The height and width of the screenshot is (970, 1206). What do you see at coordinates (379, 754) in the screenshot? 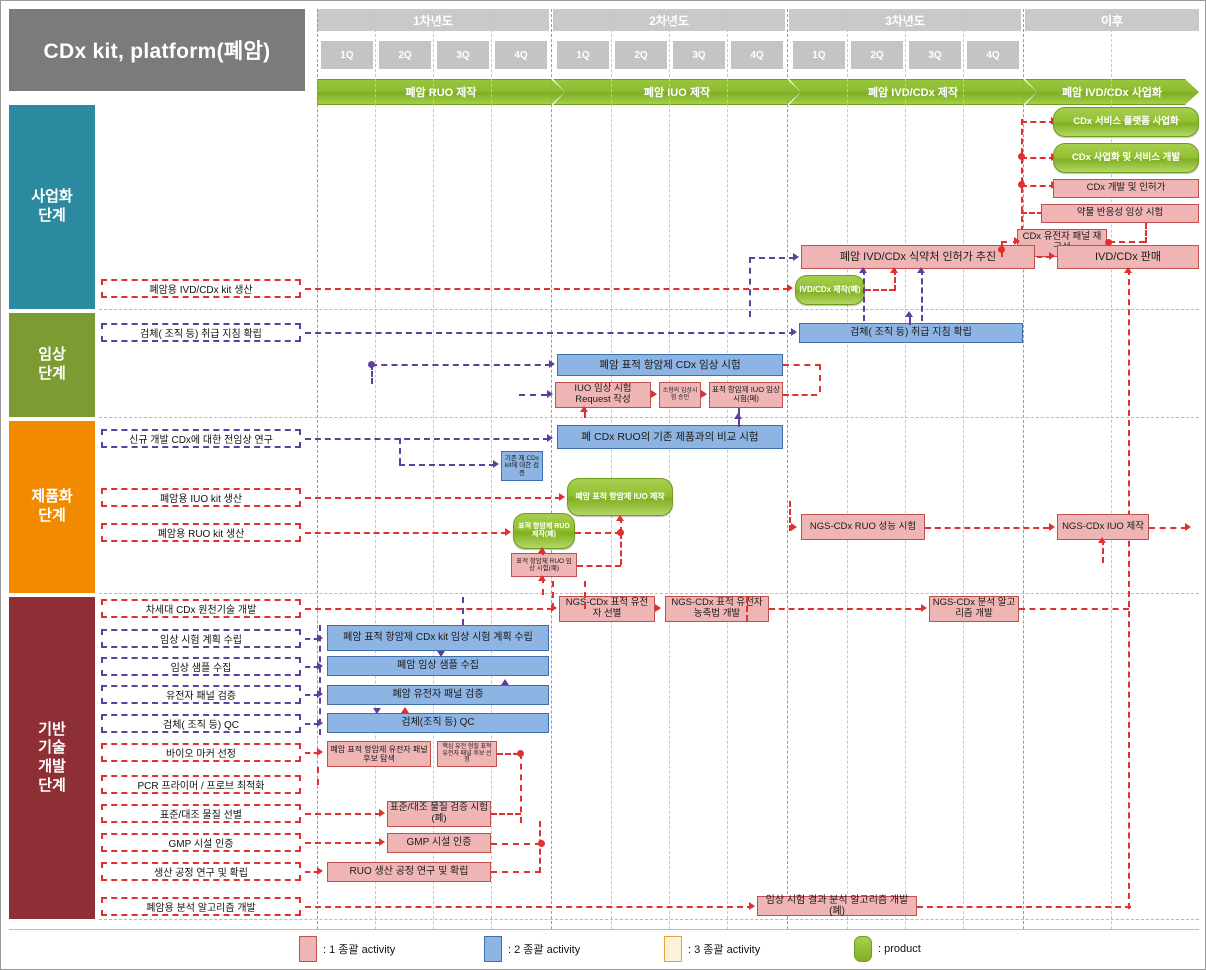
I see `node-base-marker-search: 폐암 표적 항암제 유전자 패널 후보 탐색` at bounding box center [379, 754].